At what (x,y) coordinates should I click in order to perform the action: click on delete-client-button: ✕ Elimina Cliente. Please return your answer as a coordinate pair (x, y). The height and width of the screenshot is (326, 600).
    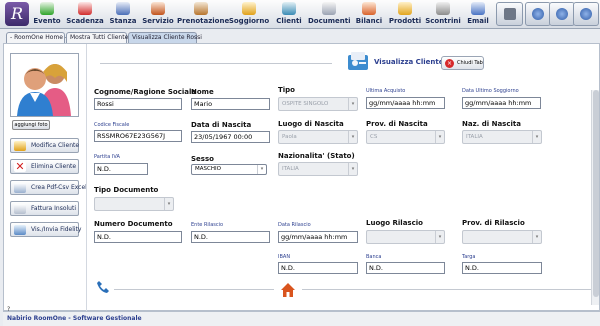
    Looking at the image, I should click on (44, 166).